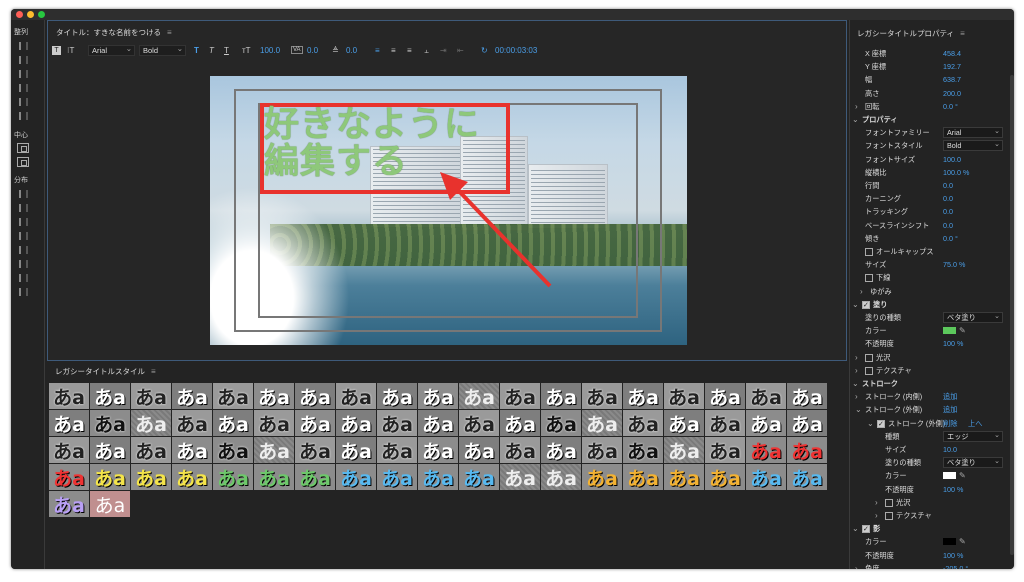 This screenshot has width=1024, height=582. What do you see at coordinates (211, 50) in the screenshot?
I see `italic-icon: T` at bounding box center [211, 50].